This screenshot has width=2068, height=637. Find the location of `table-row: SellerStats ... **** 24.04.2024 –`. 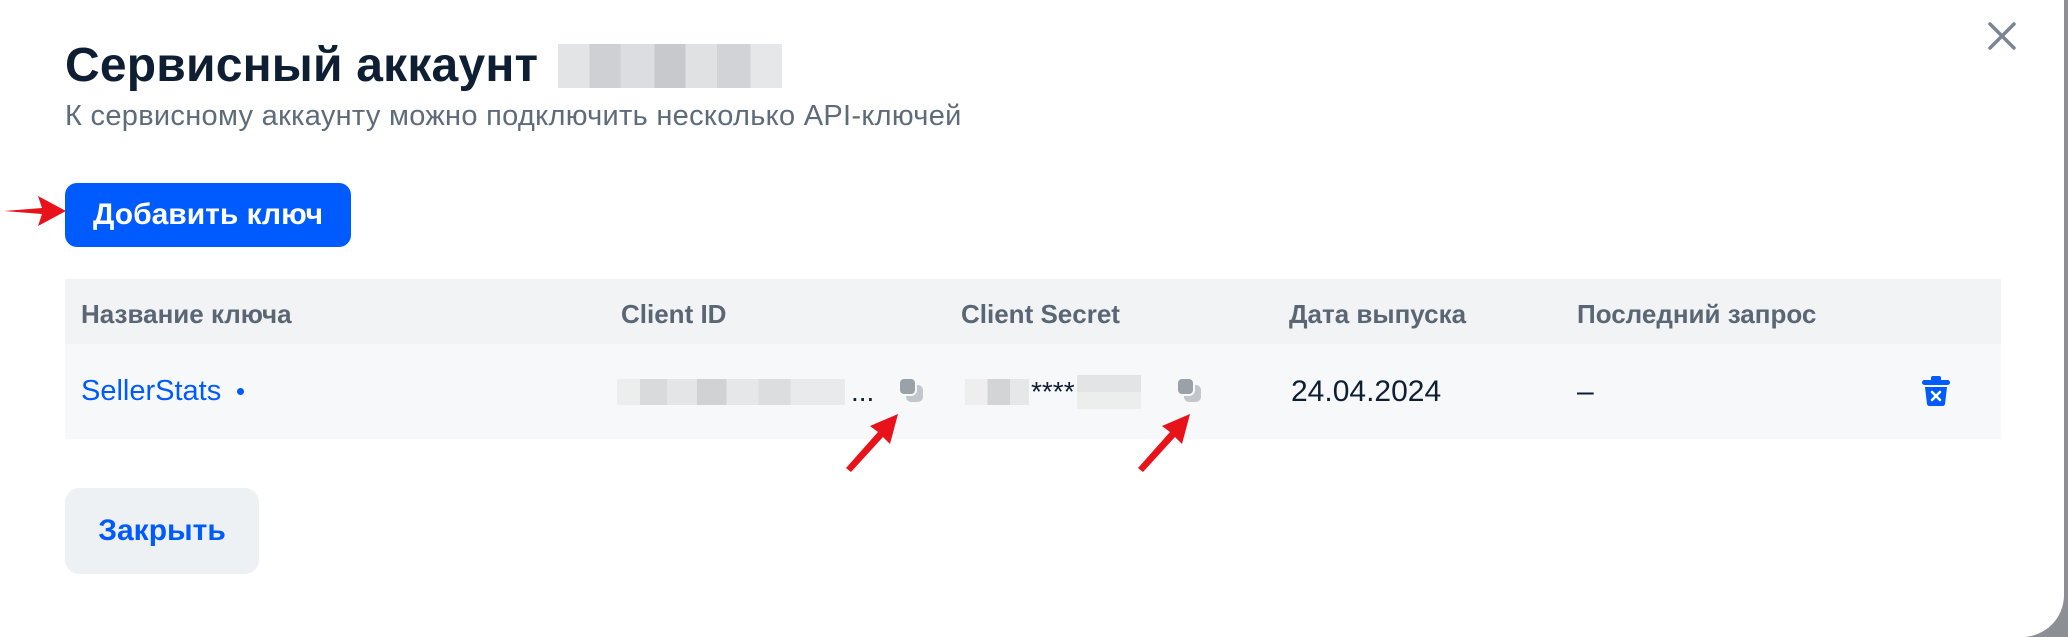

table-row: SellerStats ... **** 24.04.2024 – is located at coordinates (1033, 391).